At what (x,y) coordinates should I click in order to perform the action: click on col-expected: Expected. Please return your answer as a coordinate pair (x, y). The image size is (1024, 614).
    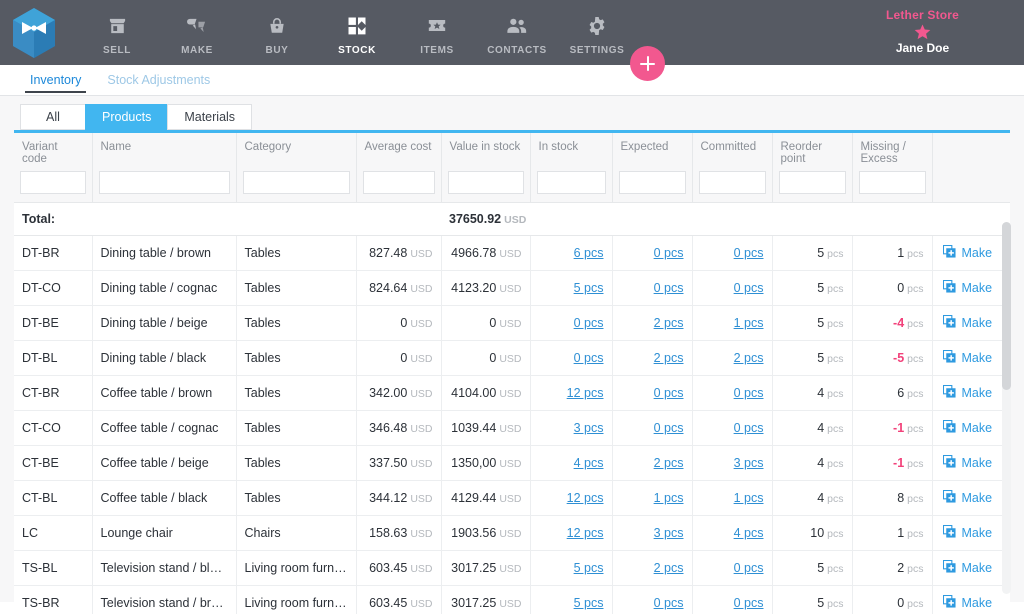
    Looking at the image, I should click on (652, 152).